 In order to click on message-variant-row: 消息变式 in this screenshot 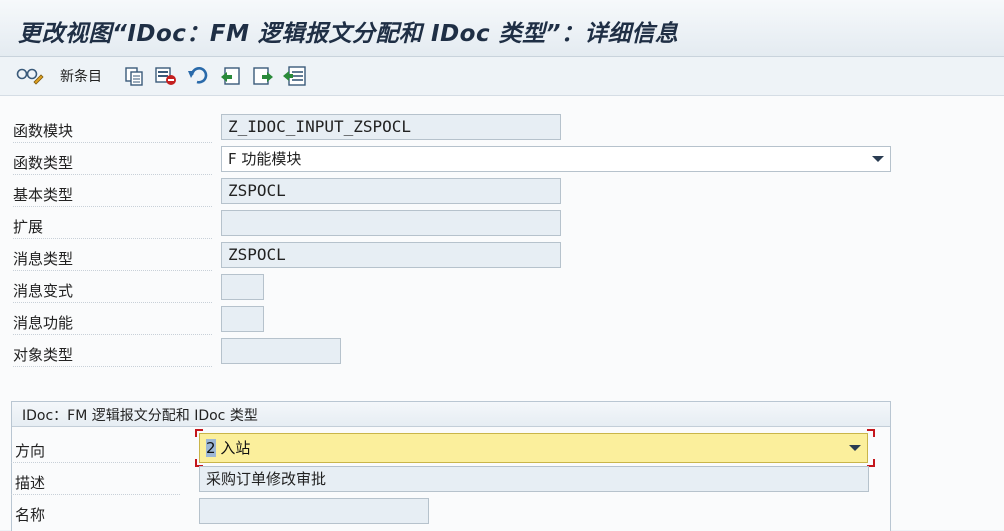, I will do `click(113, 289)`.